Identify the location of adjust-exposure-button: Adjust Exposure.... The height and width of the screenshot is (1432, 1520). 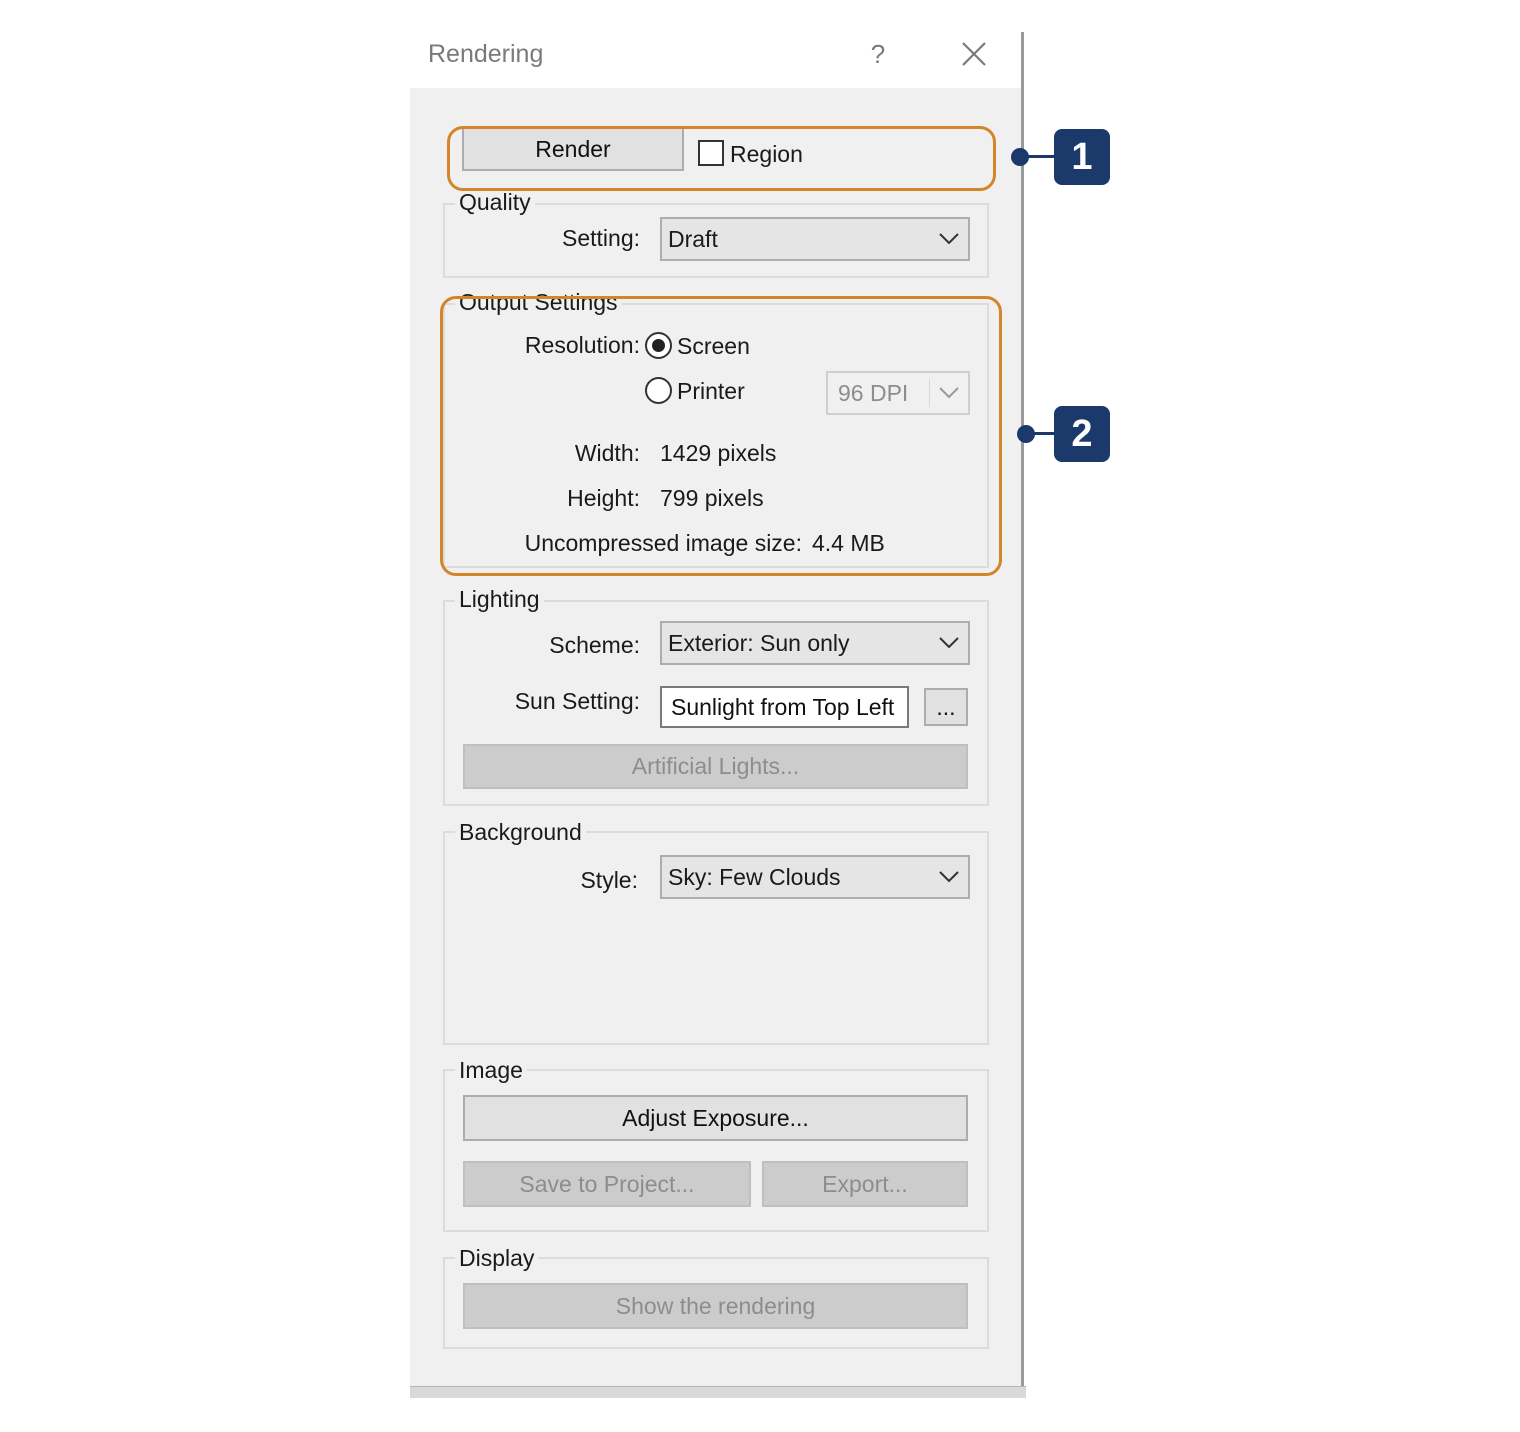
(715, 1118).